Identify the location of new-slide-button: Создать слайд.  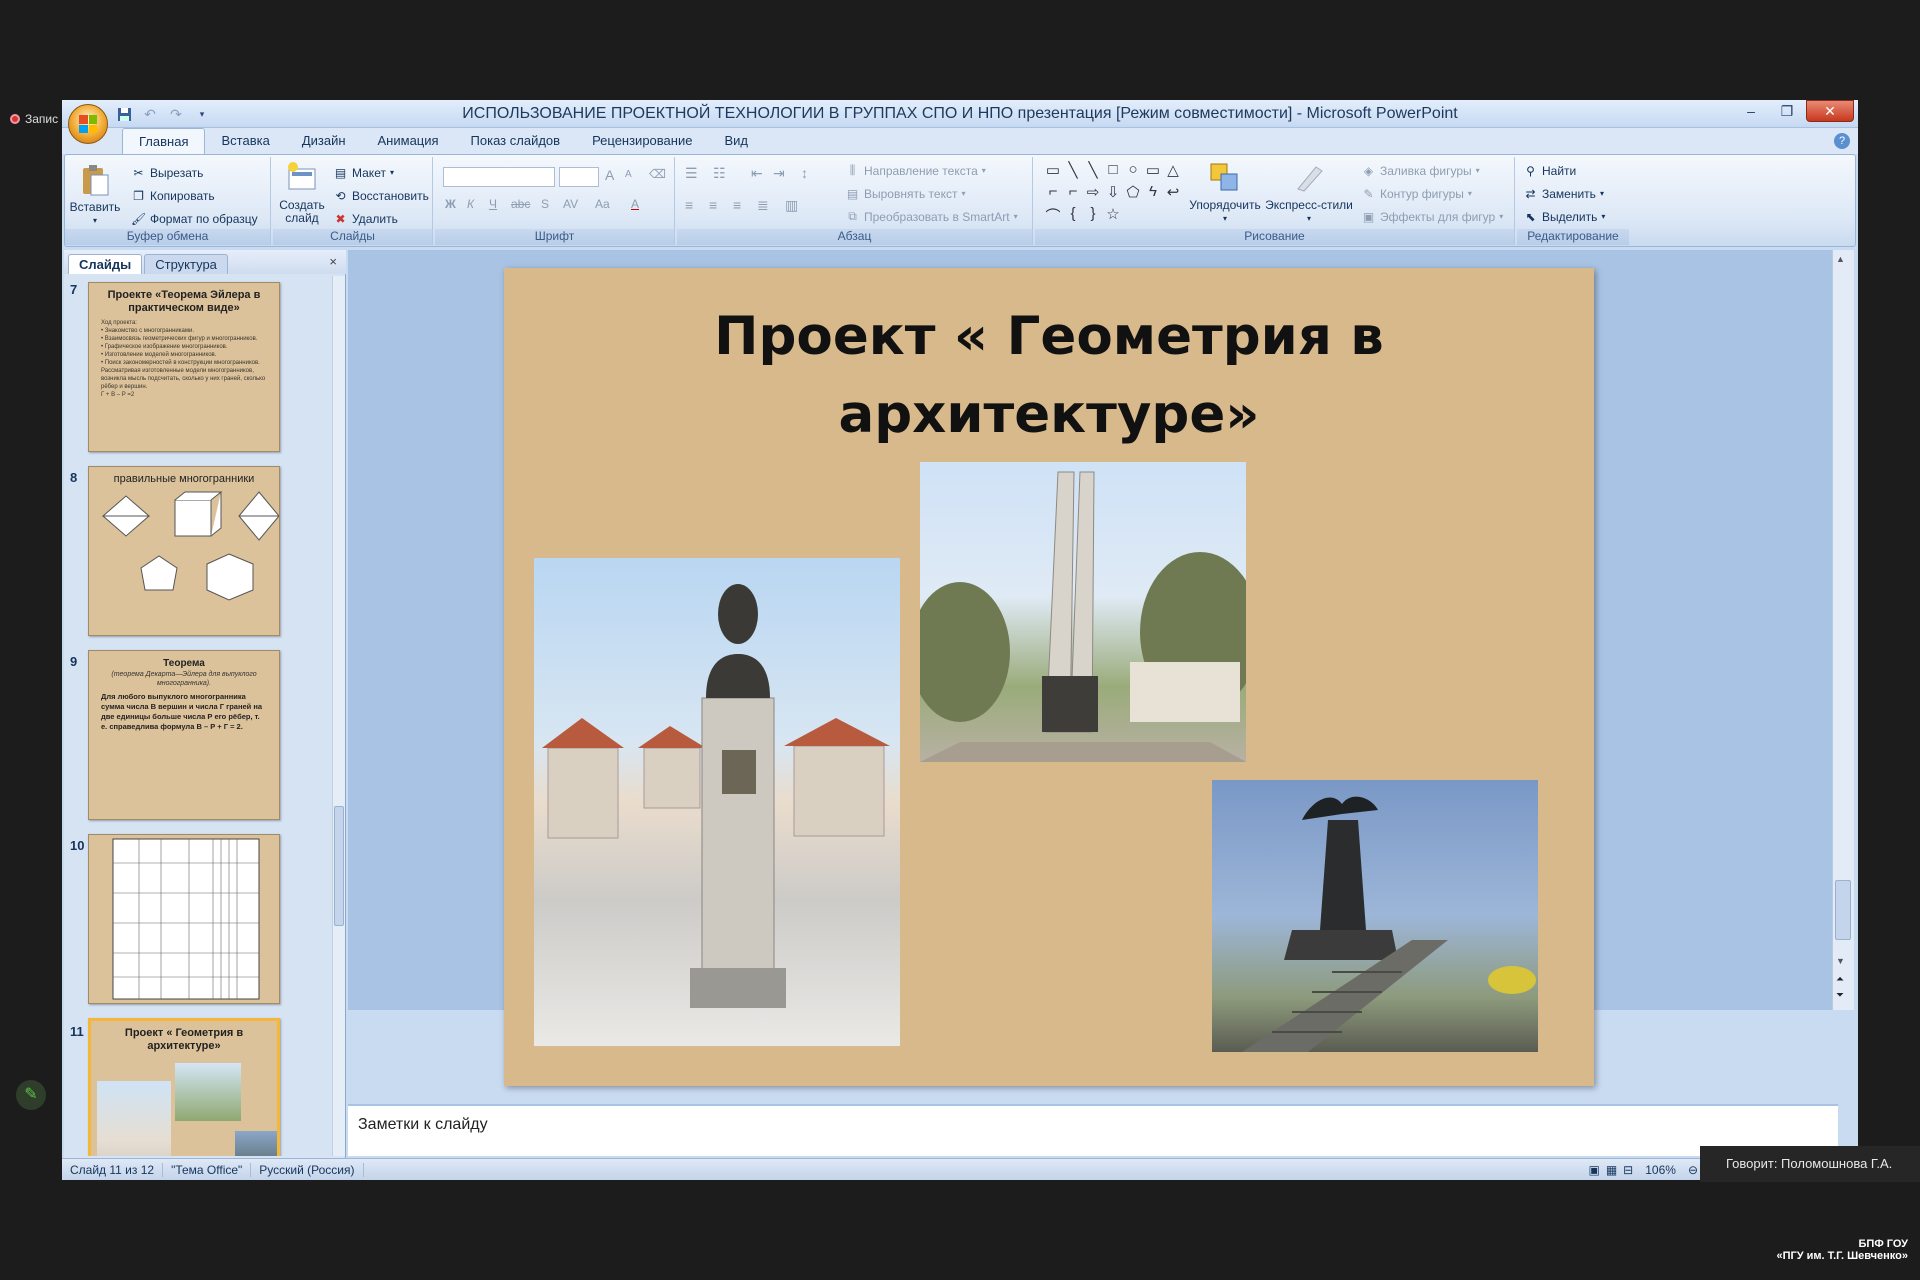
(302, 193).